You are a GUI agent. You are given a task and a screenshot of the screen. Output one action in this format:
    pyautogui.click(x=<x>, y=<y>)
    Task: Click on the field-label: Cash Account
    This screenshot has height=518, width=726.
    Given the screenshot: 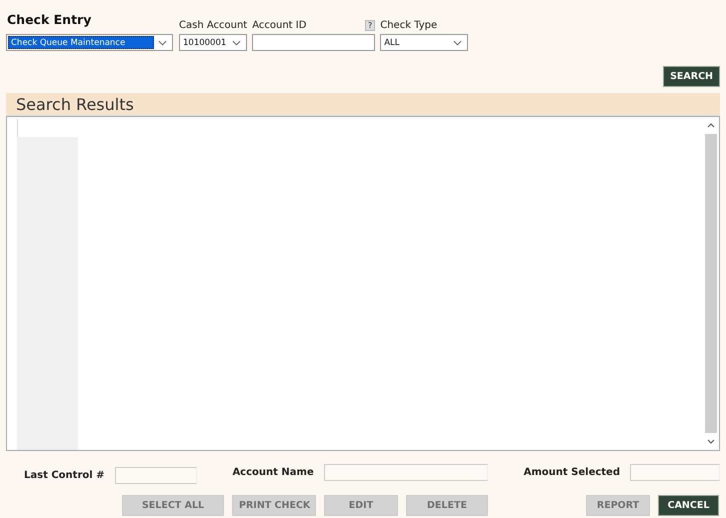 What is the action you would take?
    pyautogui.click(x=213, y=25)
    